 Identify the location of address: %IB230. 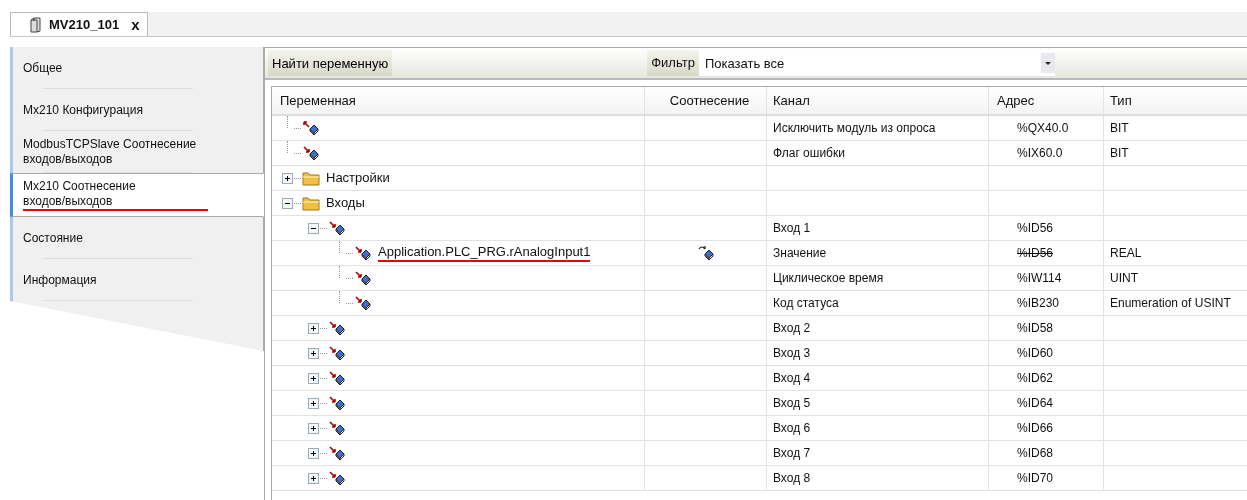
(1038, 303).